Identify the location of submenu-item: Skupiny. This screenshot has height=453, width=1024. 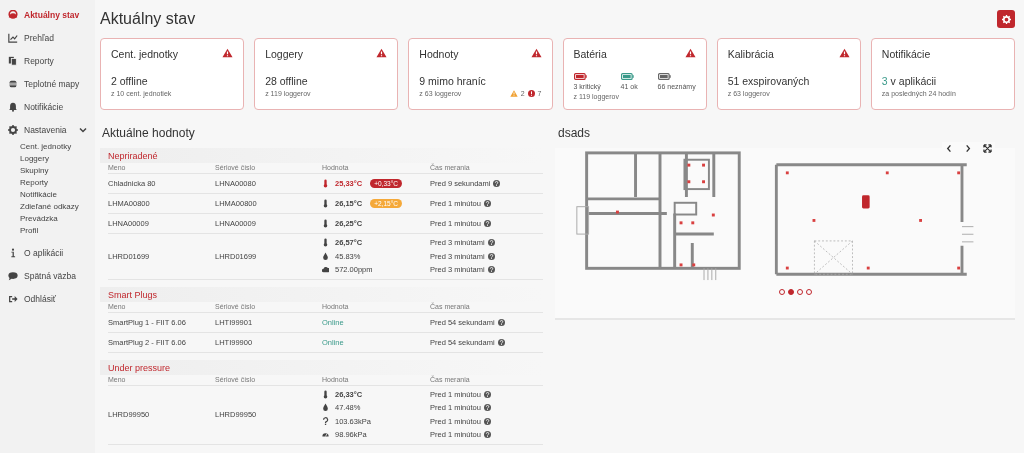
(34, 171).